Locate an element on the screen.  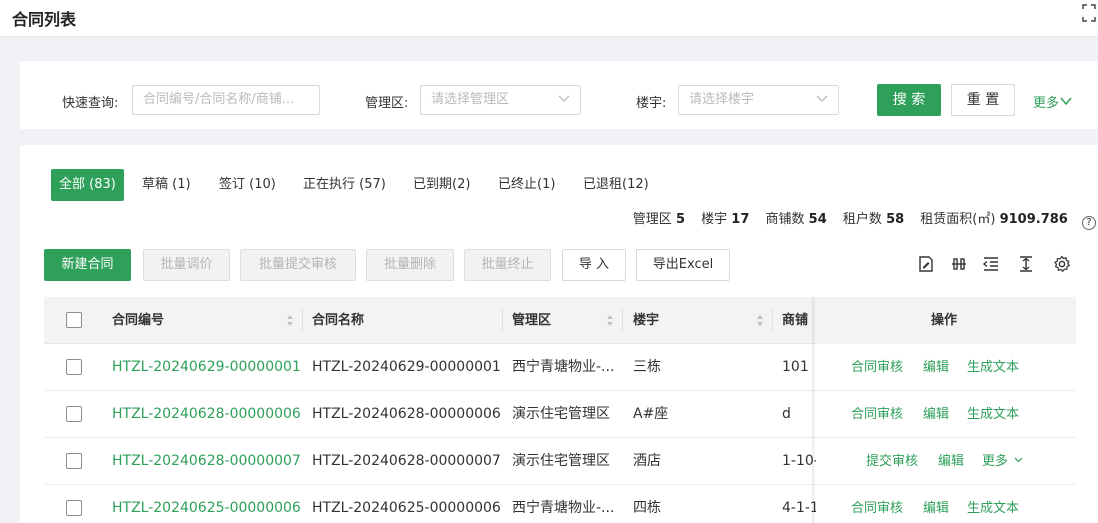
header-ops: 操作 is located at coordinates (944, 320).